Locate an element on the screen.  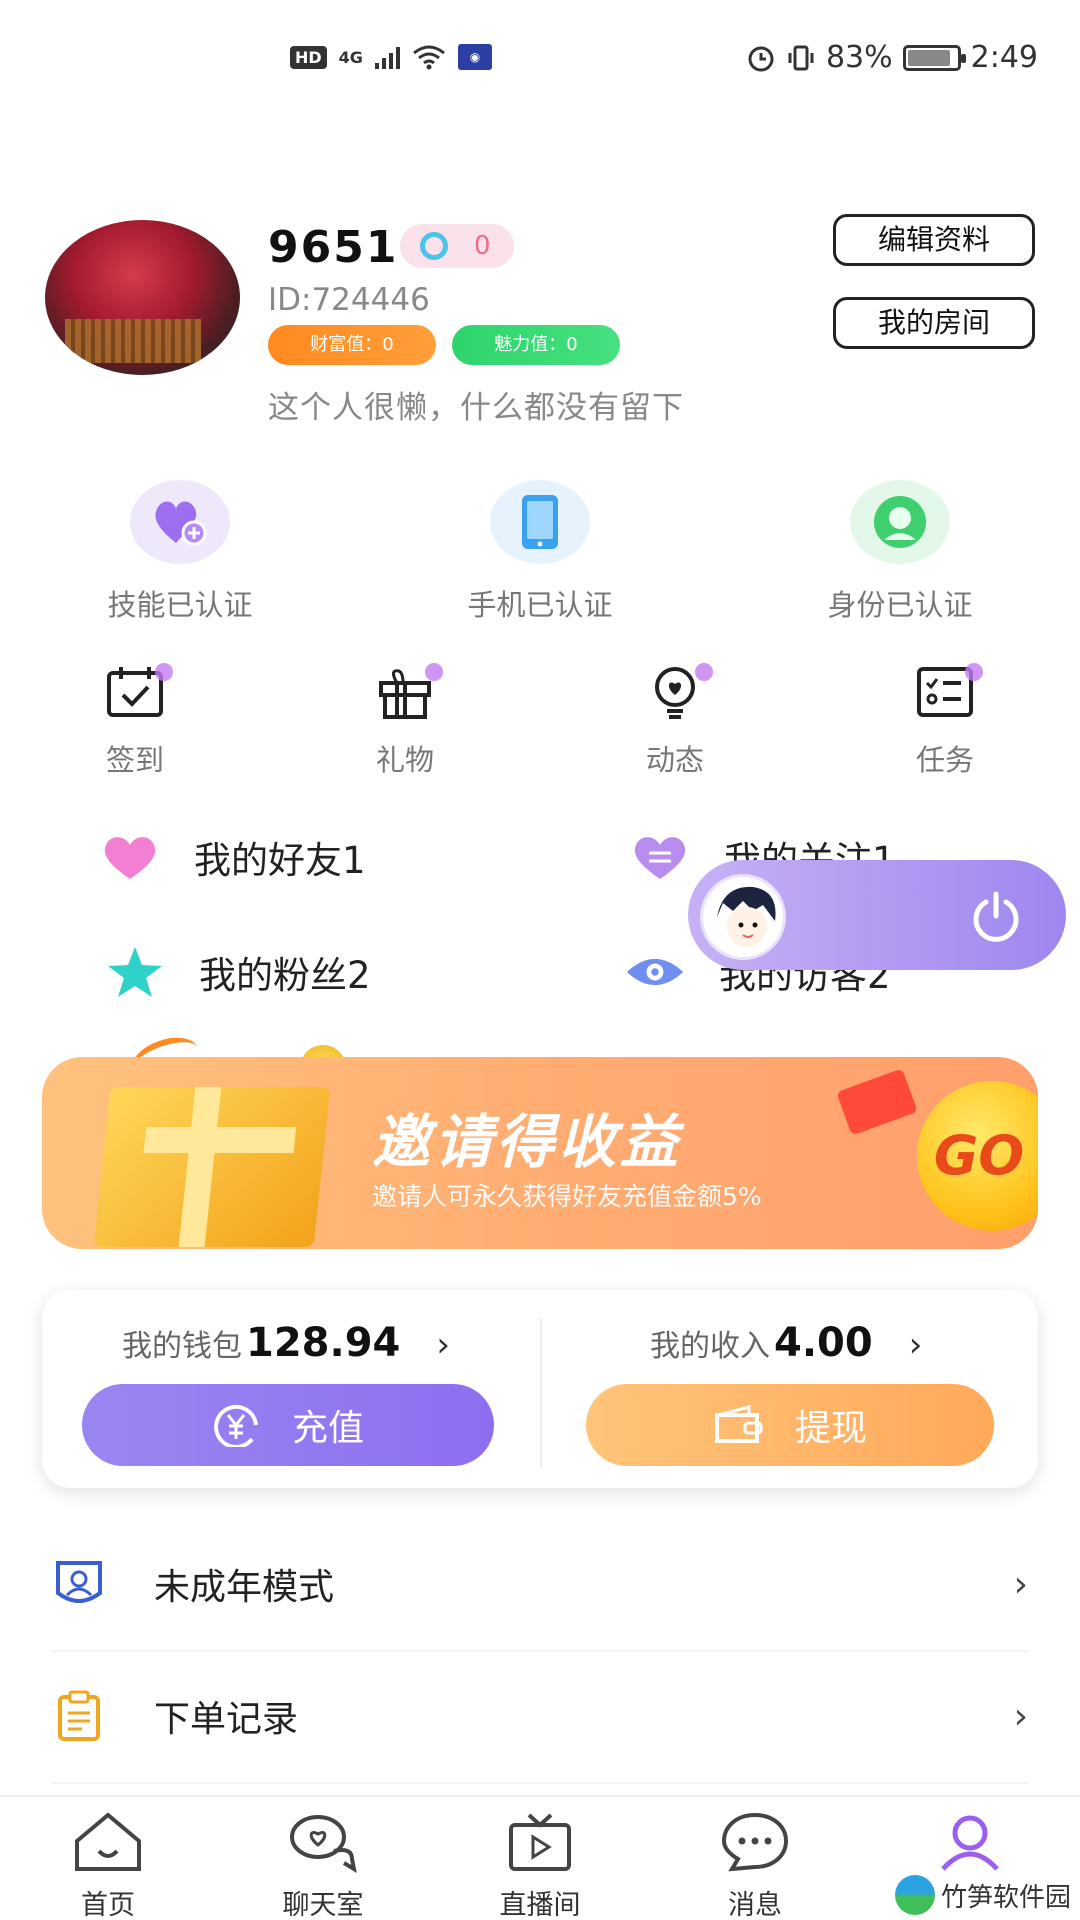
pink-heart-icon is located at coordinates (130, 858).